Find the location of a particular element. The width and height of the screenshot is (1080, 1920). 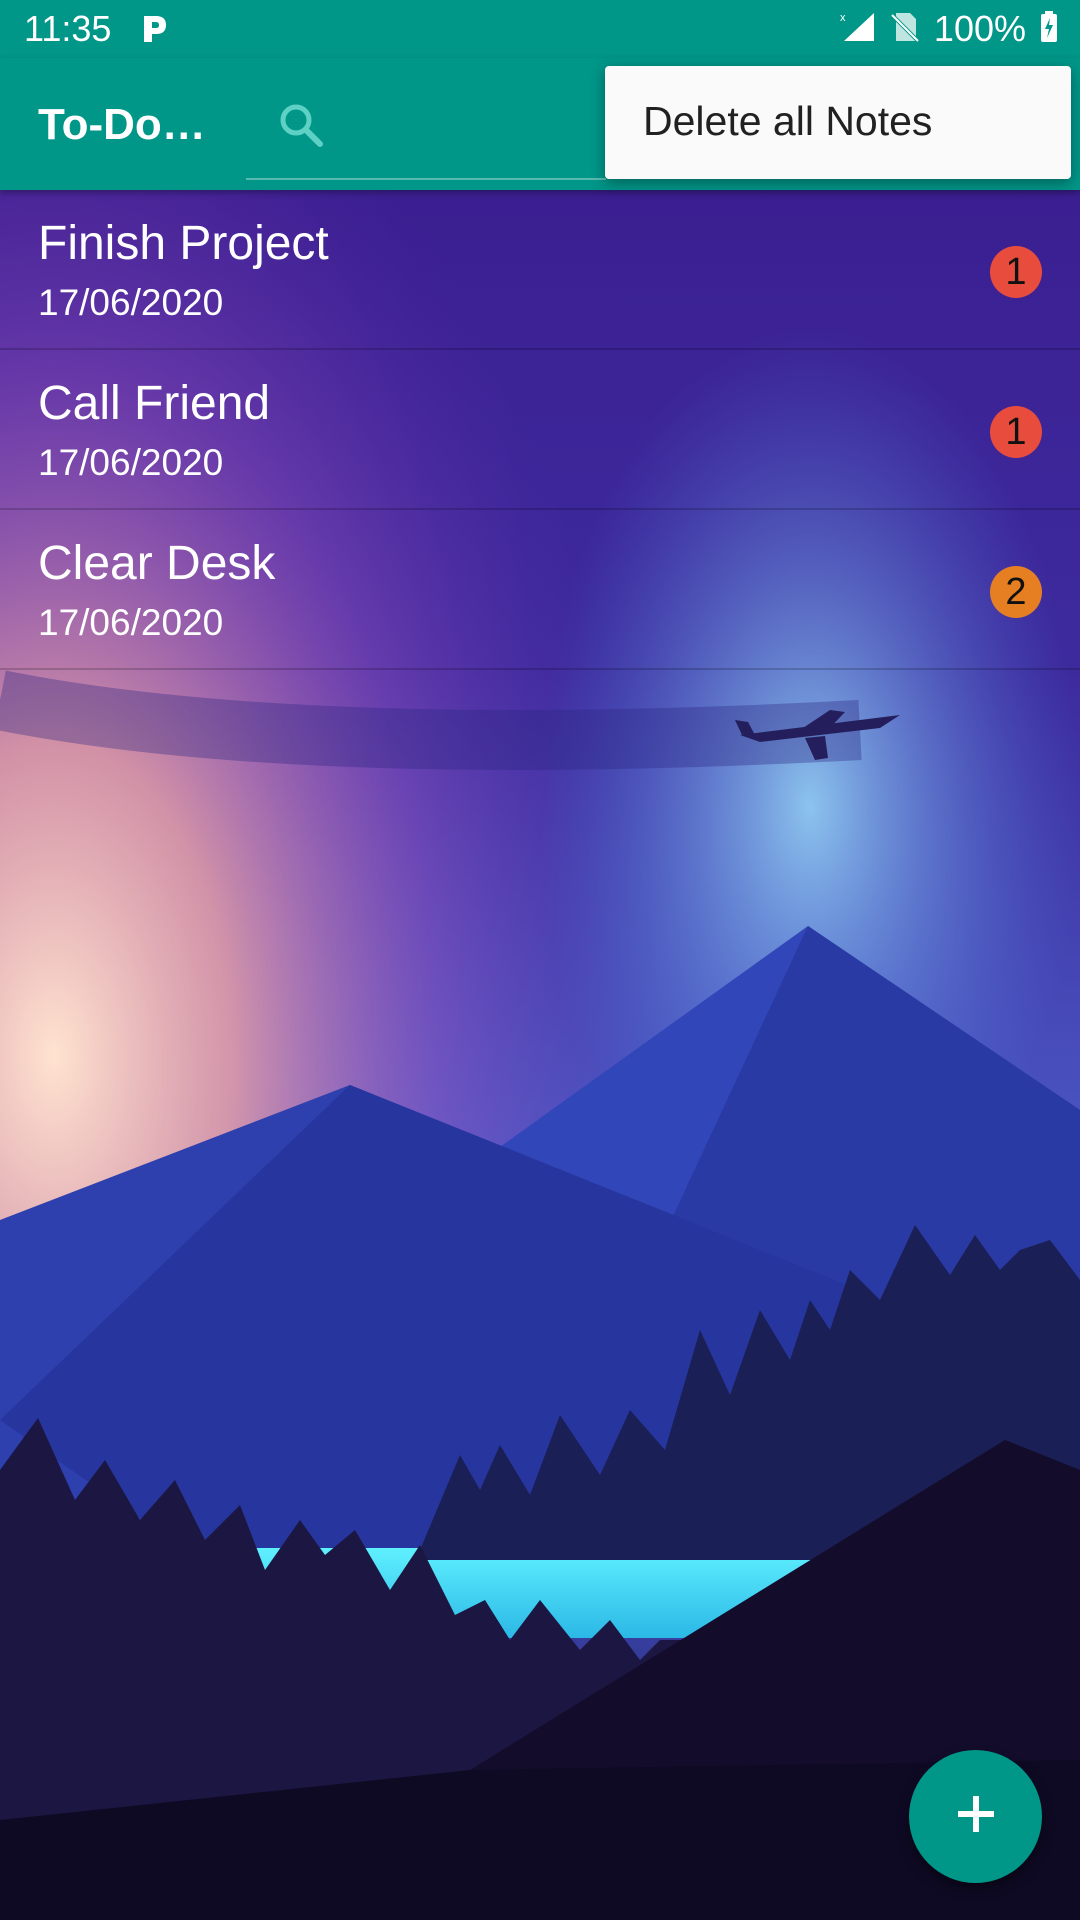

priority-badge: 2 is located at coordinates (1016, 592).